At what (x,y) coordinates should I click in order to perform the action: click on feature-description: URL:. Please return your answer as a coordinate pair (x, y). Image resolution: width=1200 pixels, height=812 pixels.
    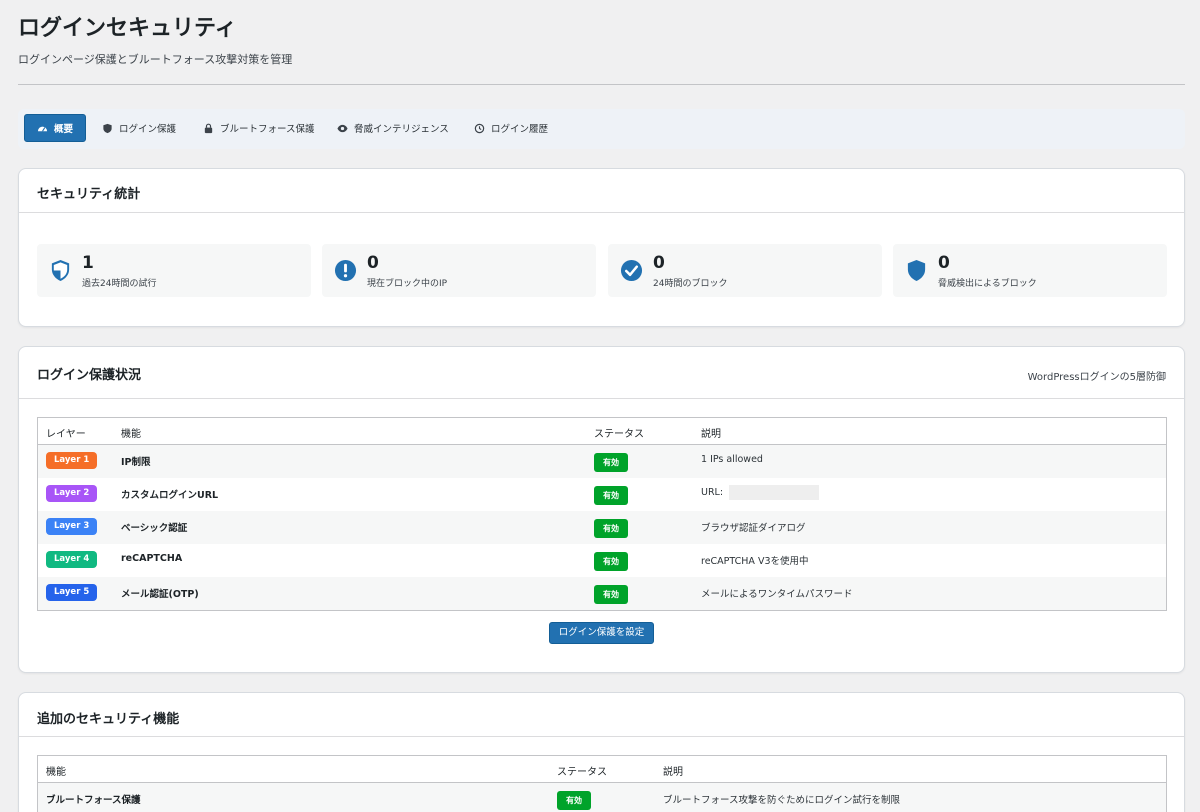
    Looking at the image, I should click on (712, 492).